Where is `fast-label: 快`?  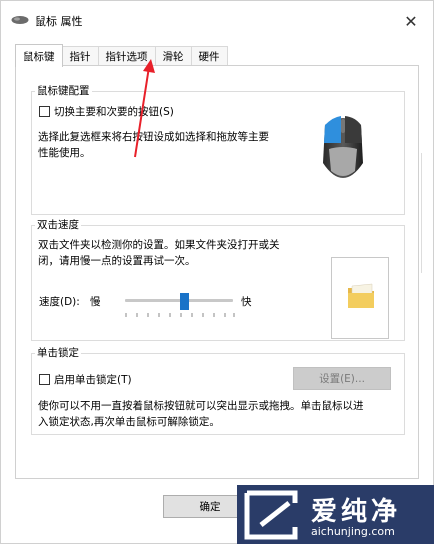
fast-label: 快 is located at coordinates (246, 302).